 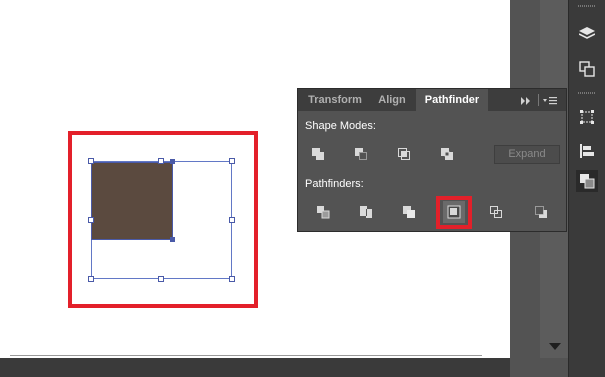 What do you see at coordinates (232, 279) in the screenshot?
I see `handle-bottom-right` at bounding box center [232, 279].